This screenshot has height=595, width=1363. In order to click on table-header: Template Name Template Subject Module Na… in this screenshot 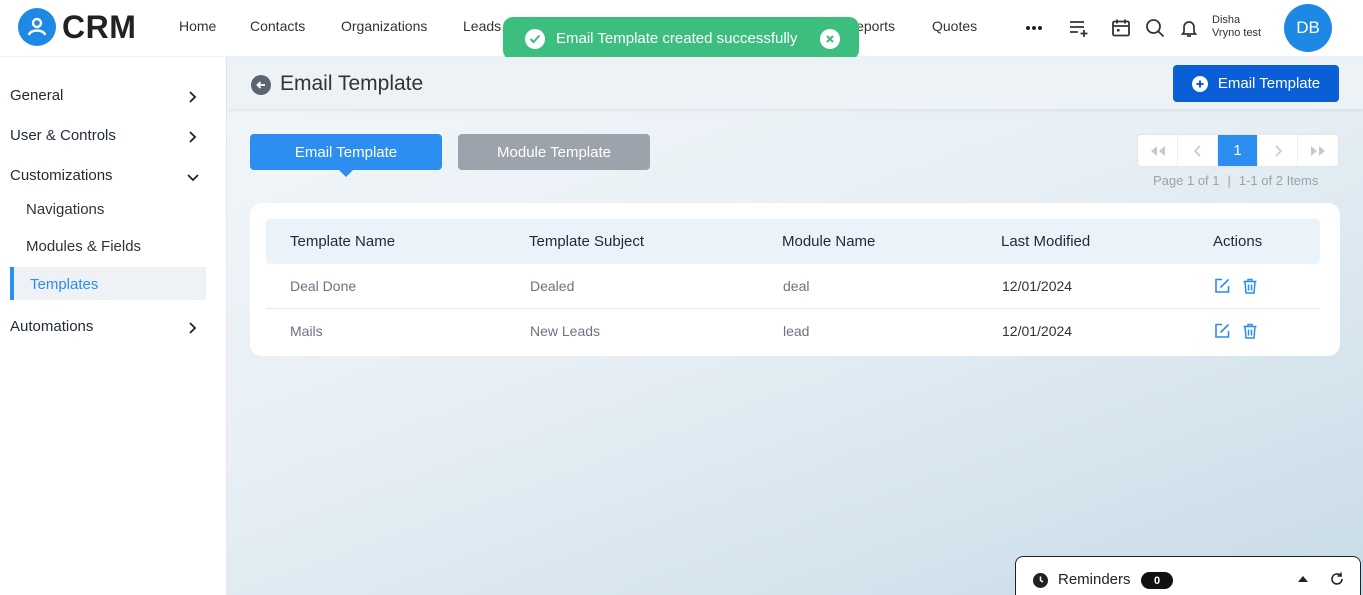, I will do `click(793, 241)`.